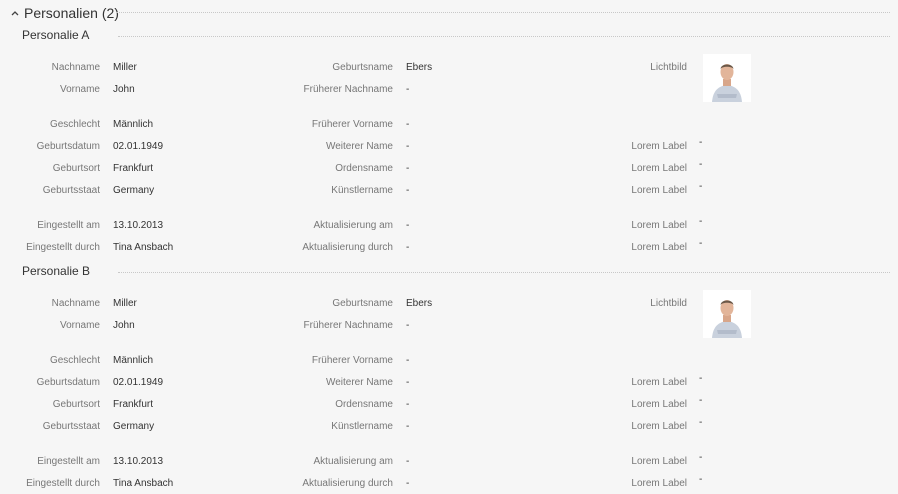  I want to click on chevron-up-icon, so click(15, 13).